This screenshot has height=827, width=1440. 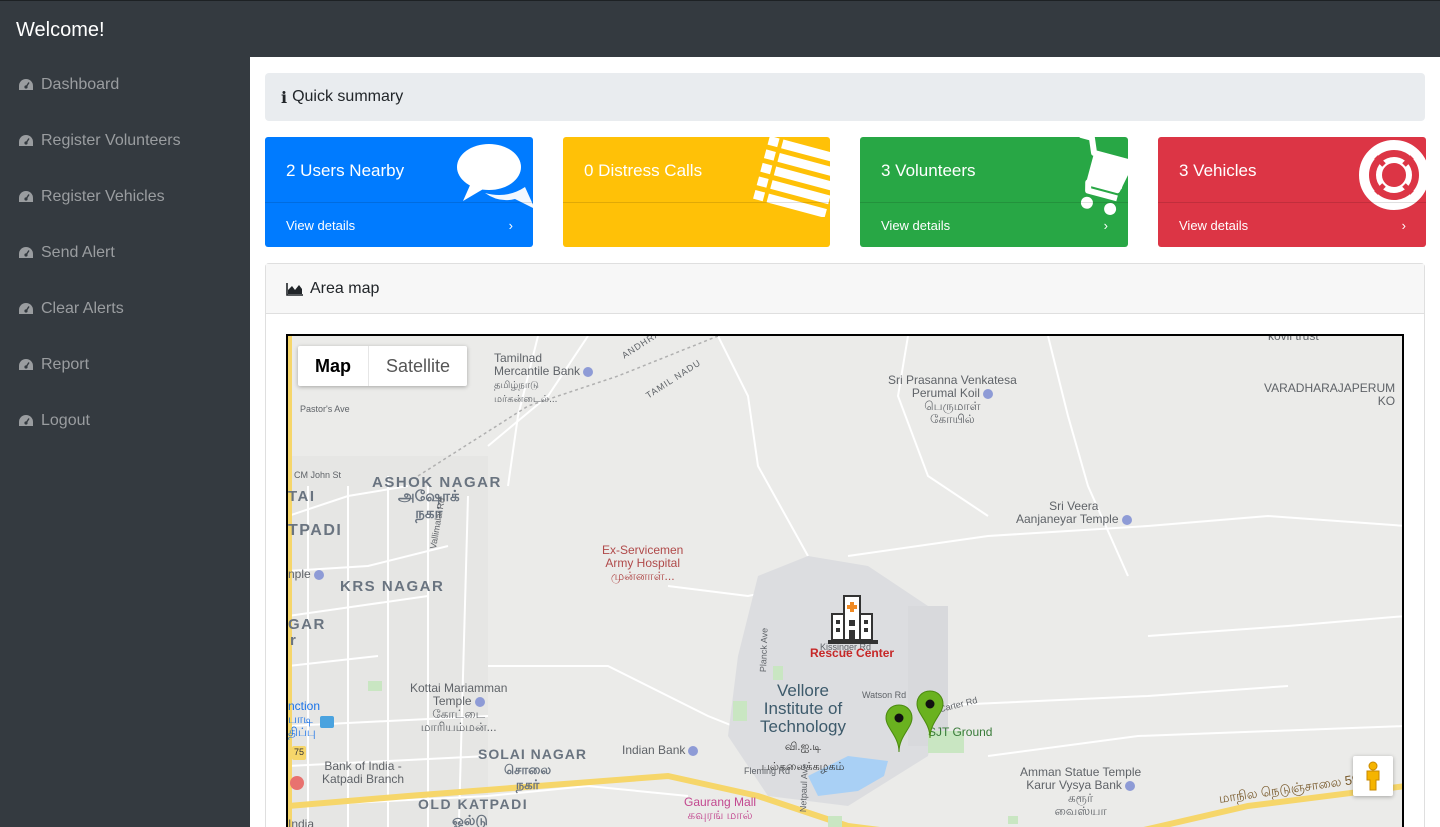 What do you see at coordinates (1074, 513) in the screenshot?
I see `map-label-sri-veera: Sri Veera Aanjaneyar Temple` at bounding box center [1074, 513].